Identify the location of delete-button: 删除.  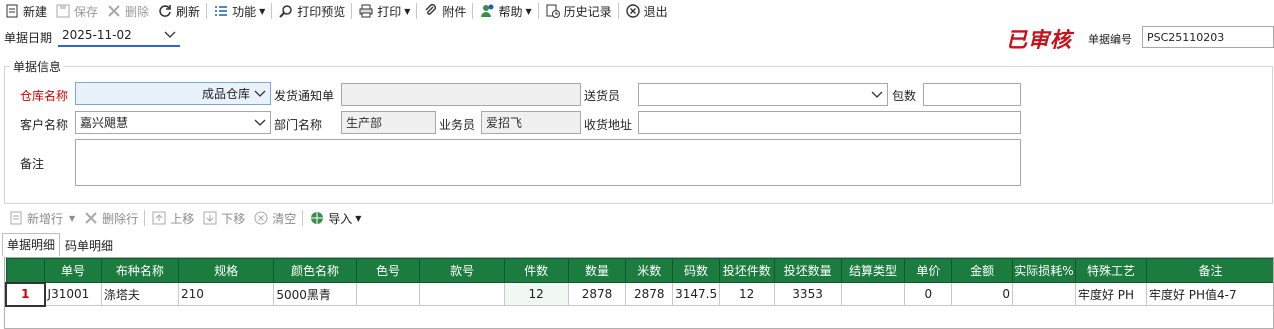
(127, 11).